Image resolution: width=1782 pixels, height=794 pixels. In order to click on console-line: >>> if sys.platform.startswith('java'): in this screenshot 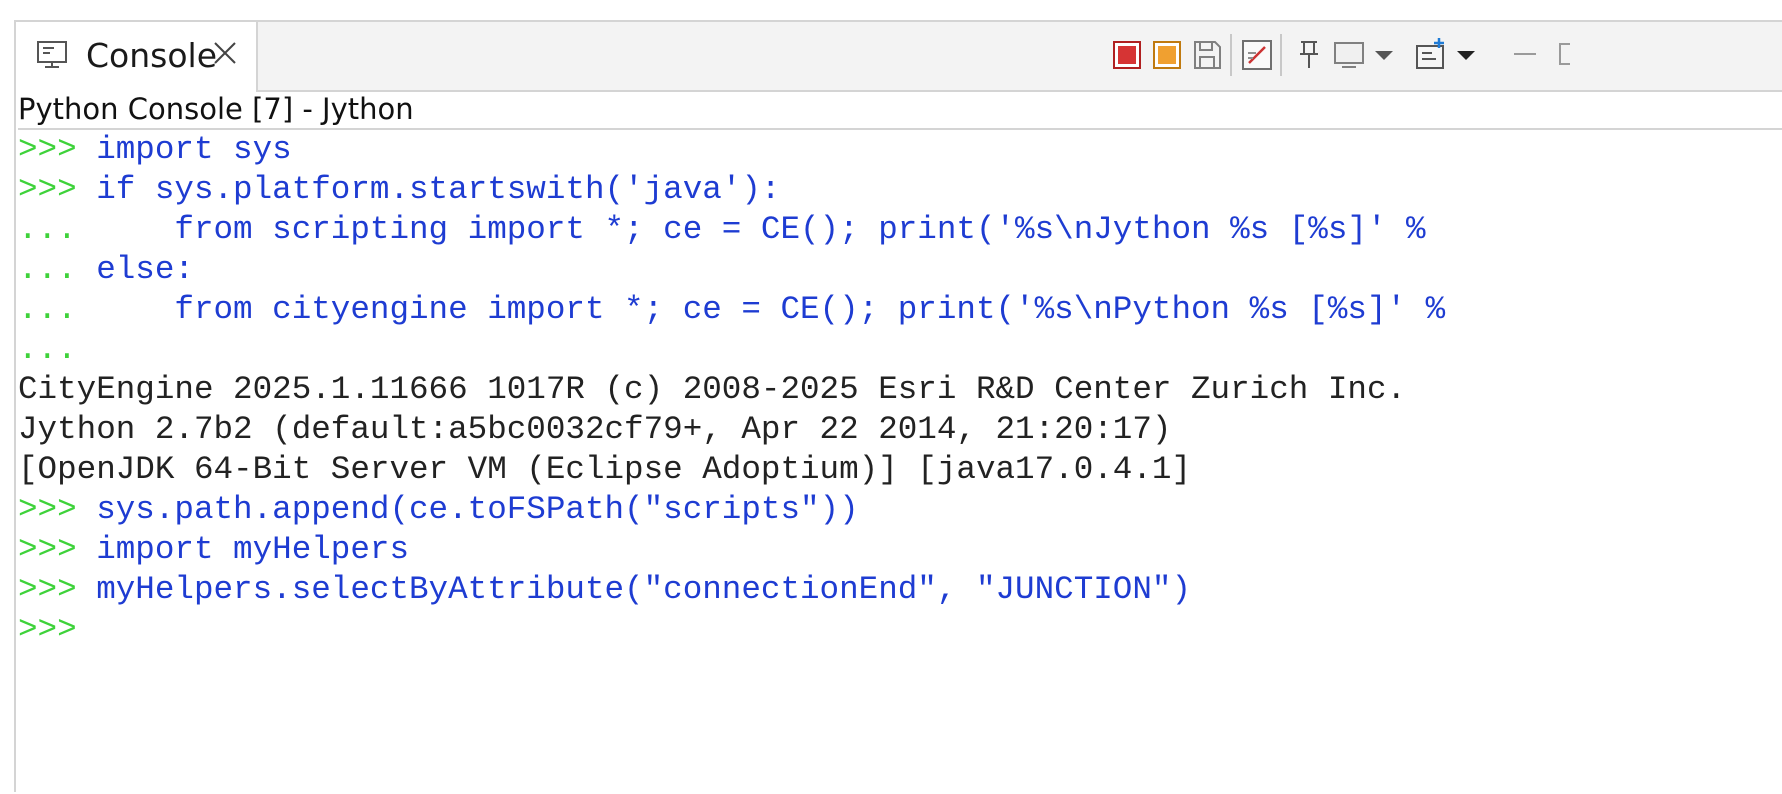, I will do `click(399, 190)`.